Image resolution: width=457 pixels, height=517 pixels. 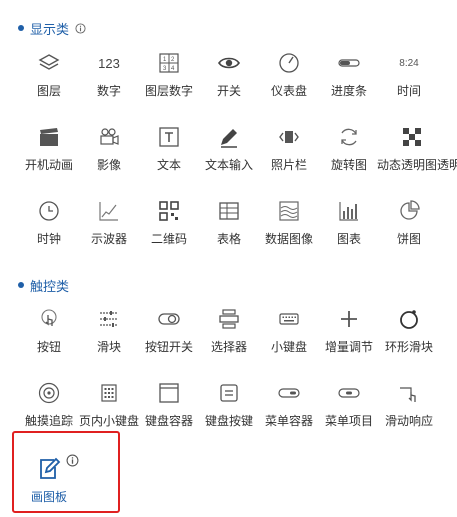 I want to click on item-label: 饼图, so click(x=408, y=239).